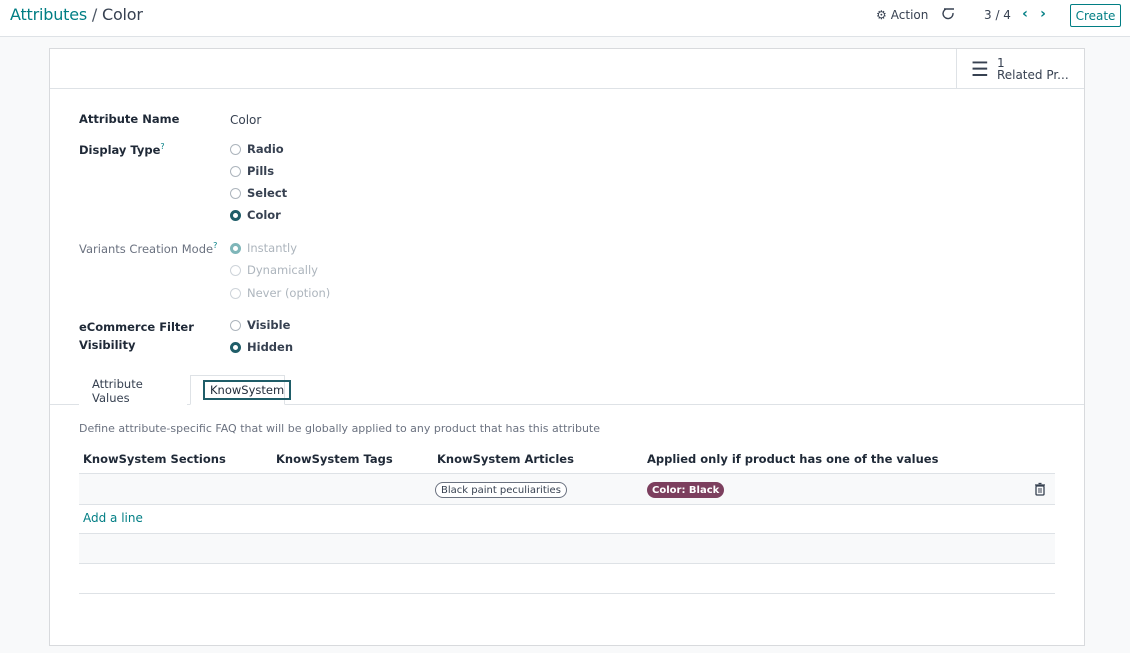 This screenshot has width=1130, height=653. What do you see at coordinates (122, 14) in the screenshot?
I see `breadcrumb-current: Color` at bounding box center [122, 14].